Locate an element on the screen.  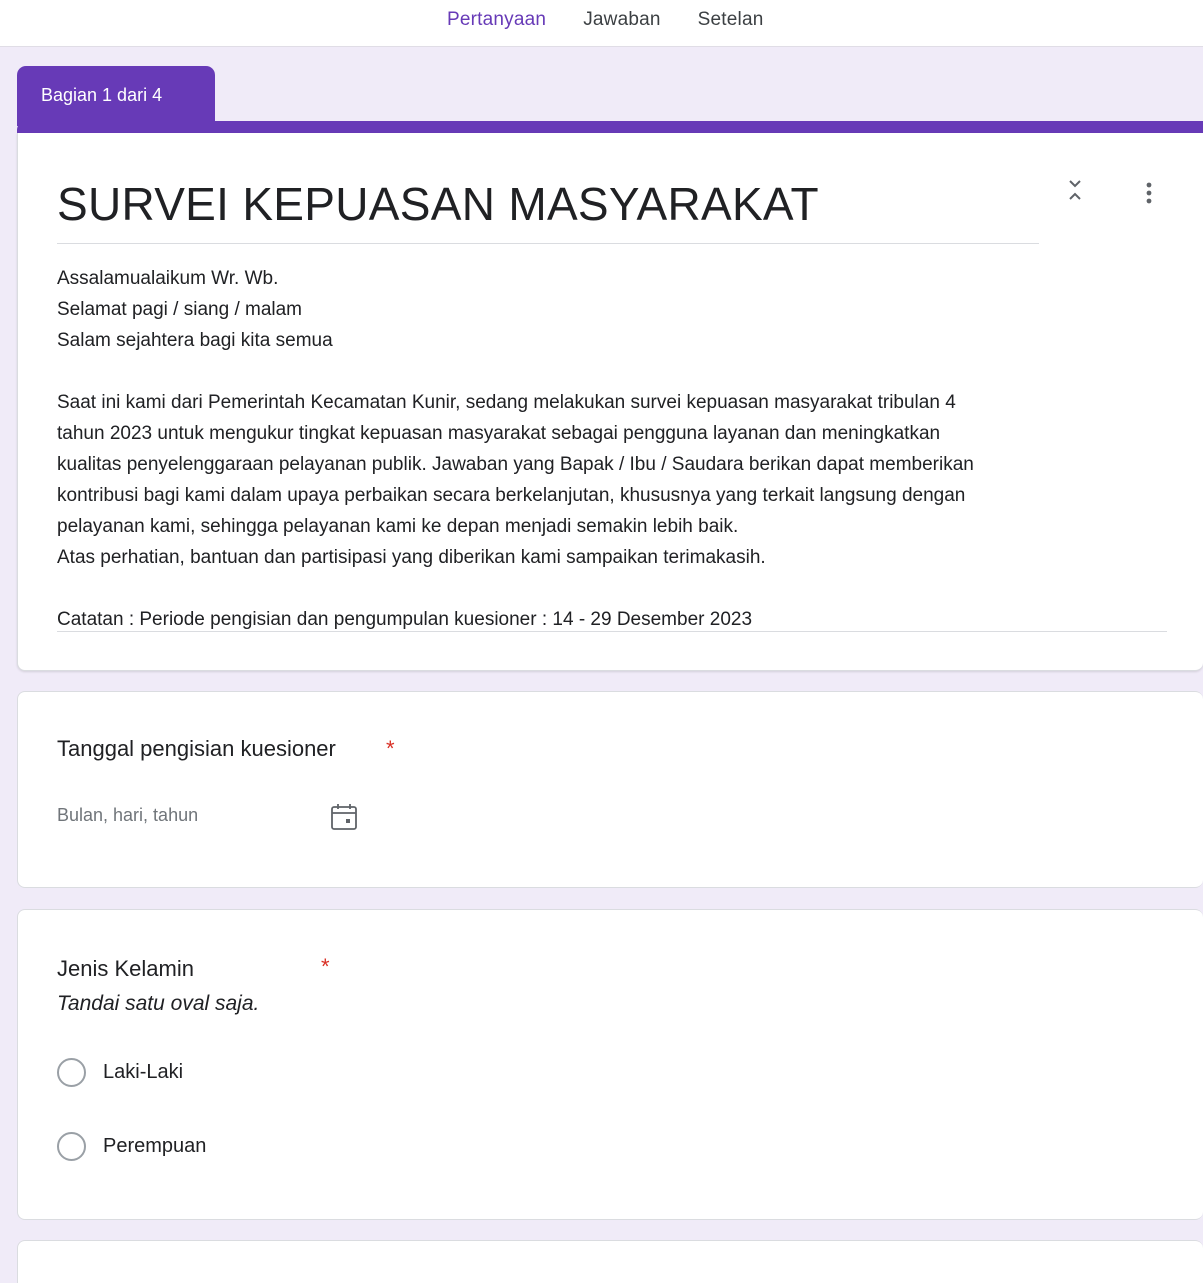
date-input: Bulan, hari, tahun is located at coordinates (127, 815).